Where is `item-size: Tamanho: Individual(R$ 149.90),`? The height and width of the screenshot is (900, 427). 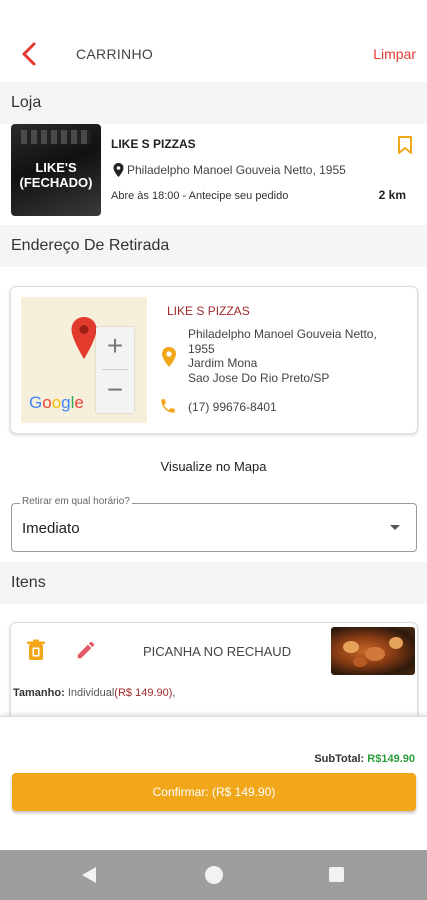
item-size: Tamanho: Individual(R$ 149.90), is located at coordinates (94, 693).